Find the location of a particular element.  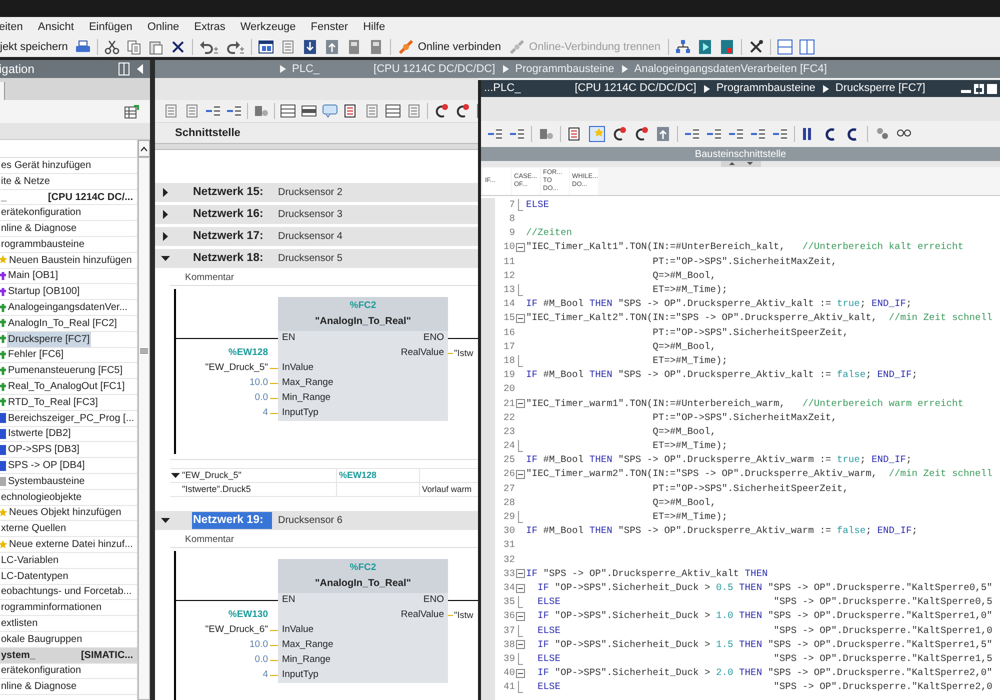

menu-item: Einfügen is located at coordinates (110, 27).